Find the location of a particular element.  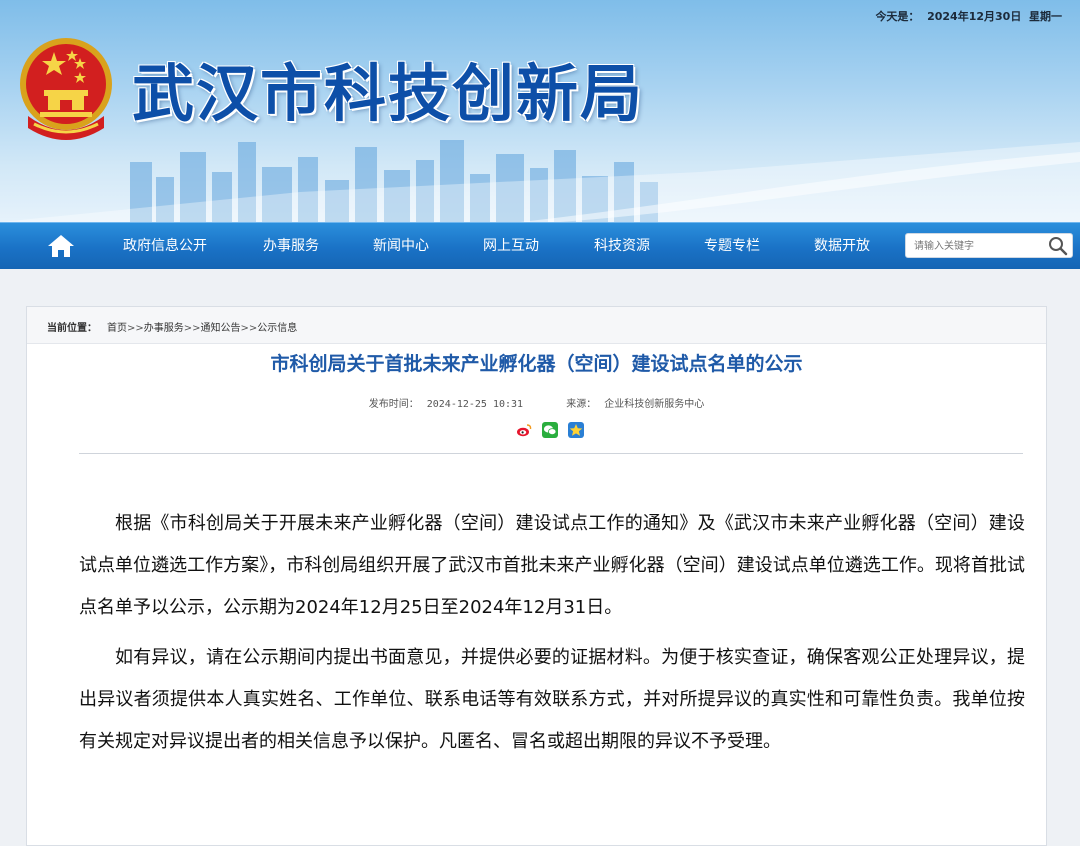

breadcrumb-item-home: 首页 is located at coordinates (117, 328).